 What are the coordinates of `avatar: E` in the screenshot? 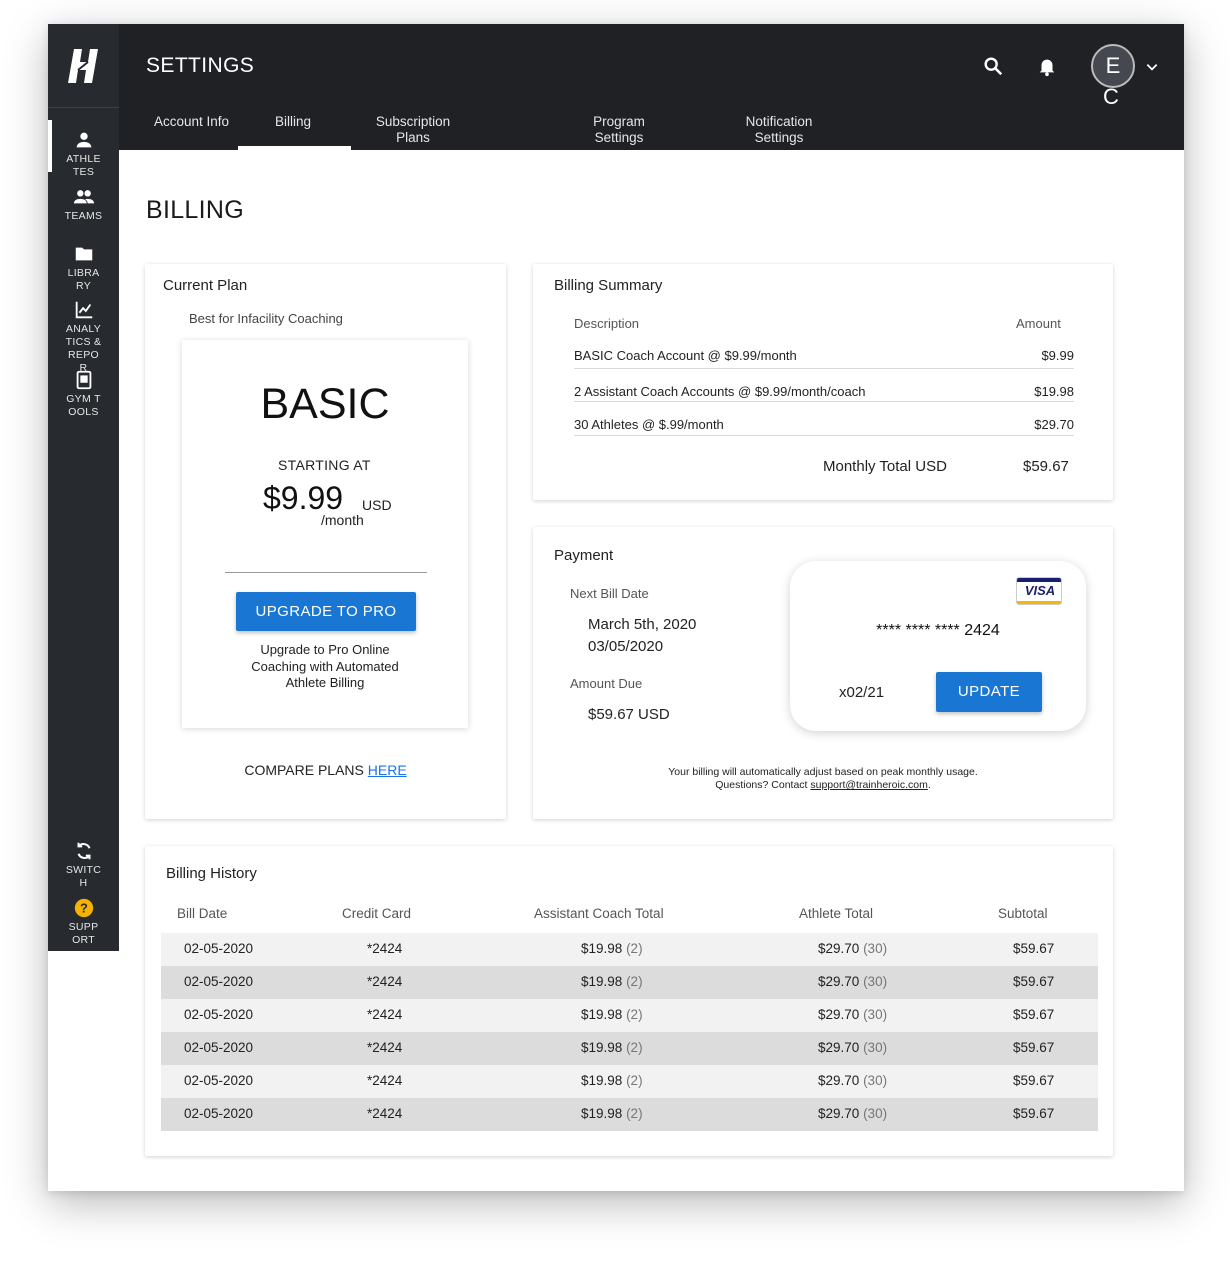 It's located at (1113, 66).